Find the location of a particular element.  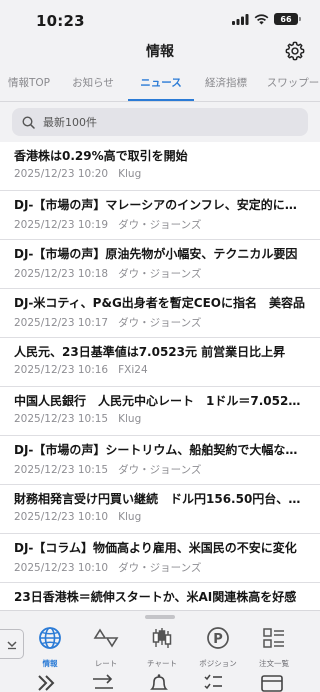

tab-0: 情報TOP is located at coordinates (29, 82).